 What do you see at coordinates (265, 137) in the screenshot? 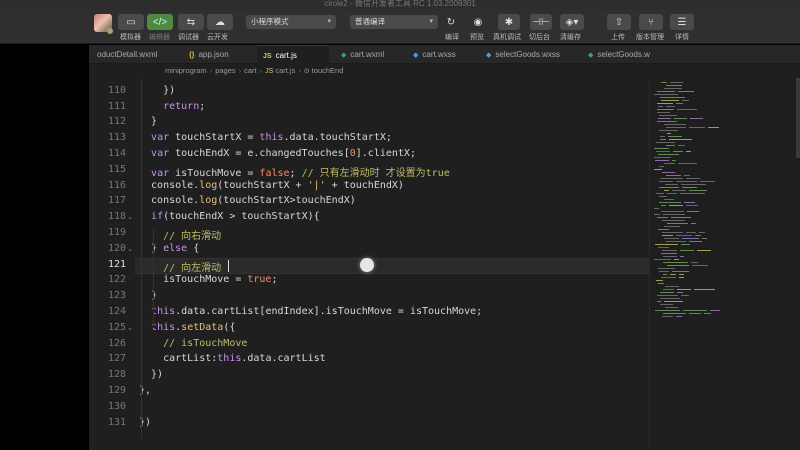
I see `code-line: var touchStartX = this.data.touchStartX;` at bounding box center [265, 137].